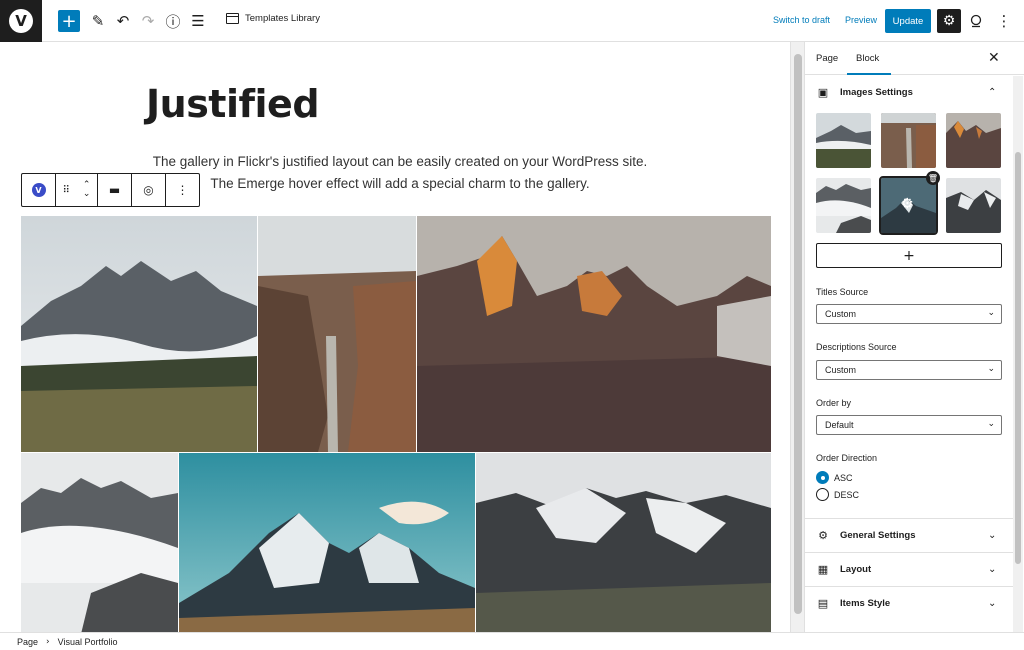  What do you see at coordinates (512, 641) in the screenshot?
I see `breadcrumb: Page › Visual Portfolio` at bounding box center [512, 641].